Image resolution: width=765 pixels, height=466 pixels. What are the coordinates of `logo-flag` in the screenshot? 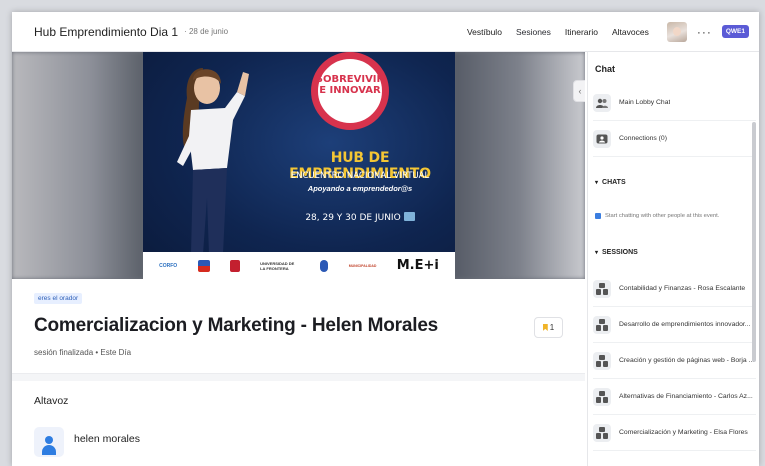 It's located at (203, 265).